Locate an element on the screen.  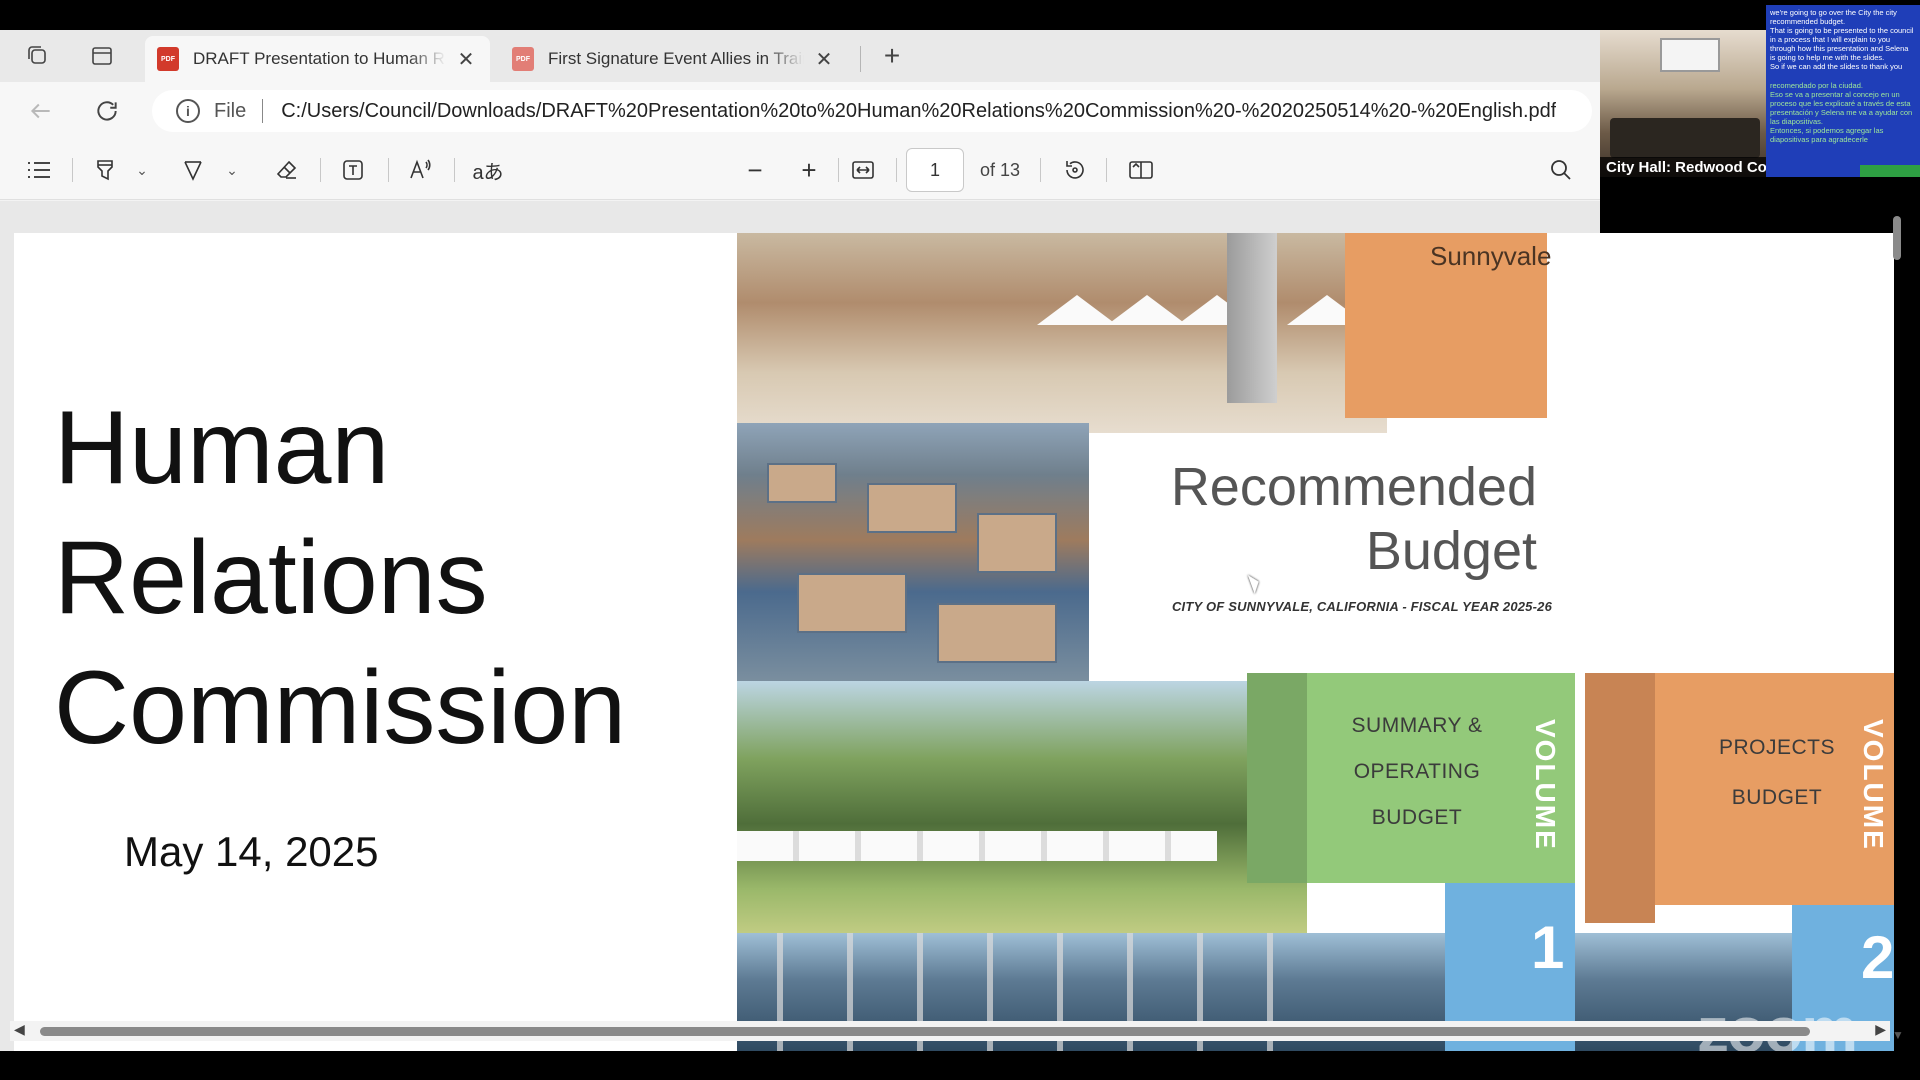
caption-line: recommended budget. is located at coordinates (1808, 21).